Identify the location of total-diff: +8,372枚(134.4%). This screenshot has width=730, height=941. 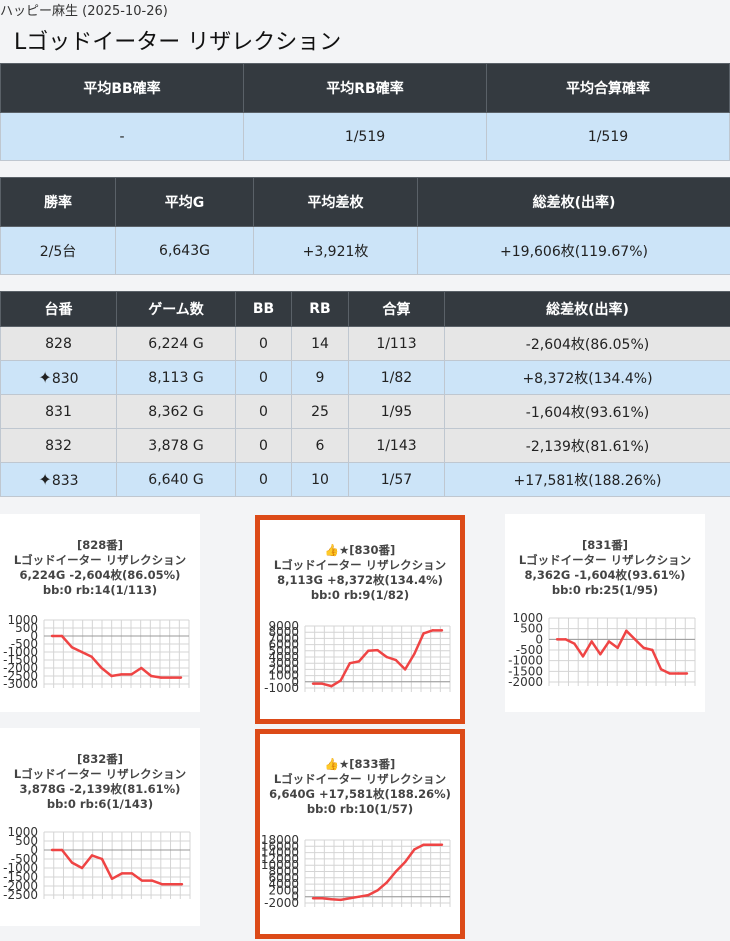
(587, 377).